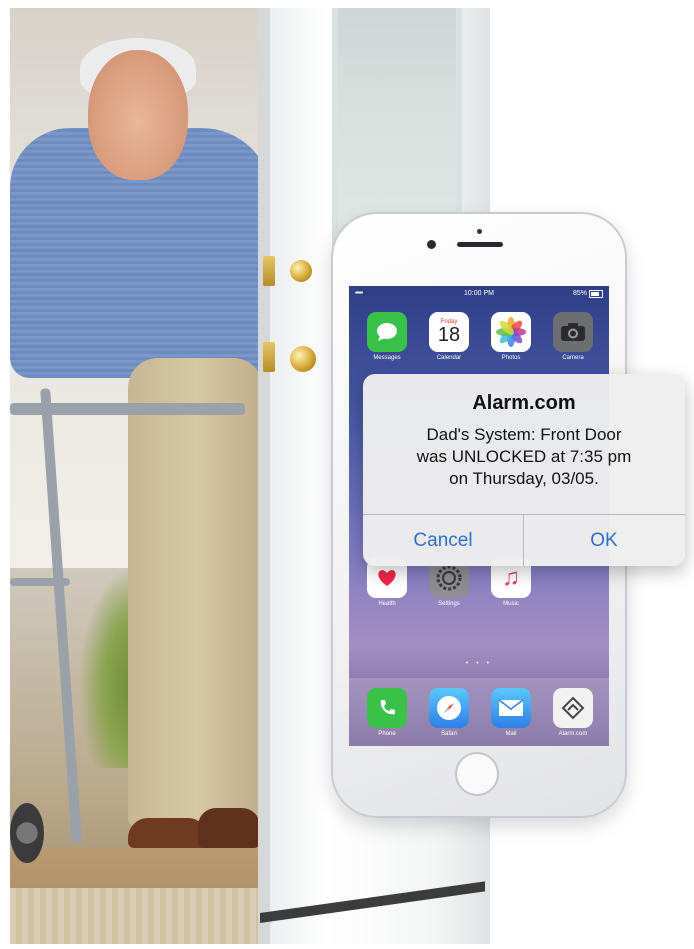  What do you see at coordinates (479, 712) in the screenshot?
I see `dock: Phone Safari Mail Alarm.com` at bounding box center [479, 712].